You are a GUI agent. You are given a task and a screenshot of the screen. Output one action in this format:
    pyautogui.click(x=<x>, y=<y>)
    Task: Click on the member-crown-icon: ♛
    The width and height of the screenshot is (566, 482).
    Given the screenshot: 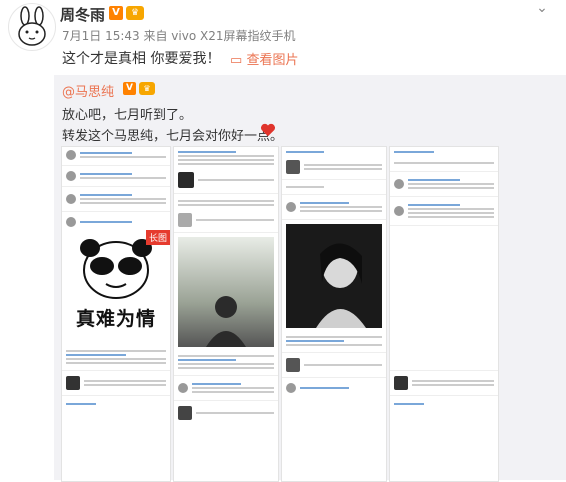 What is the action you would take?
    pyautogui.click(x=135, y=13)
    